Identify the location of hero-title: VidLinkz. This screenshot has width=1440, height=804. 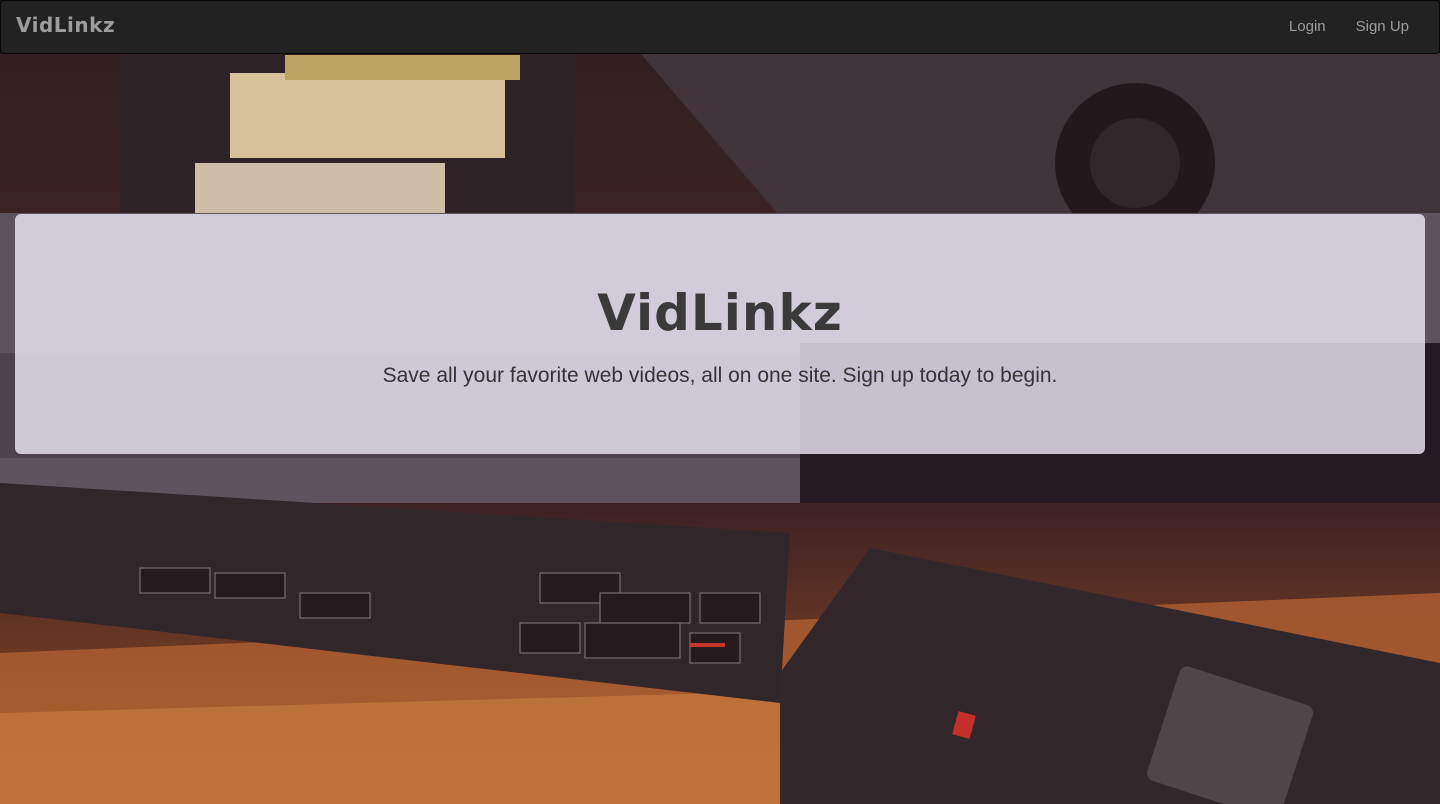
(720, 313).